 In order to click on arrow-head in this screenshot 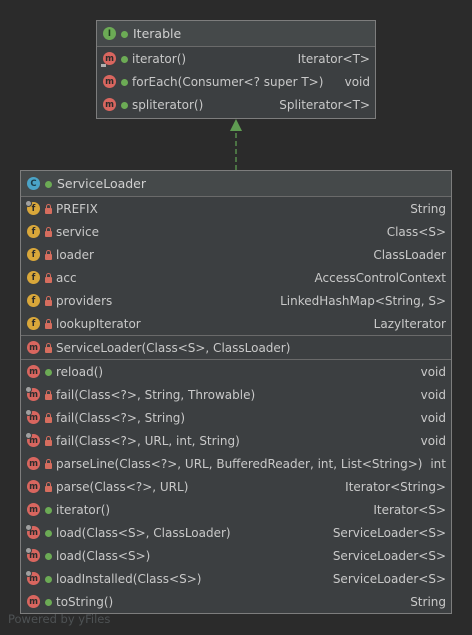, I will do `click(236, 125)`.